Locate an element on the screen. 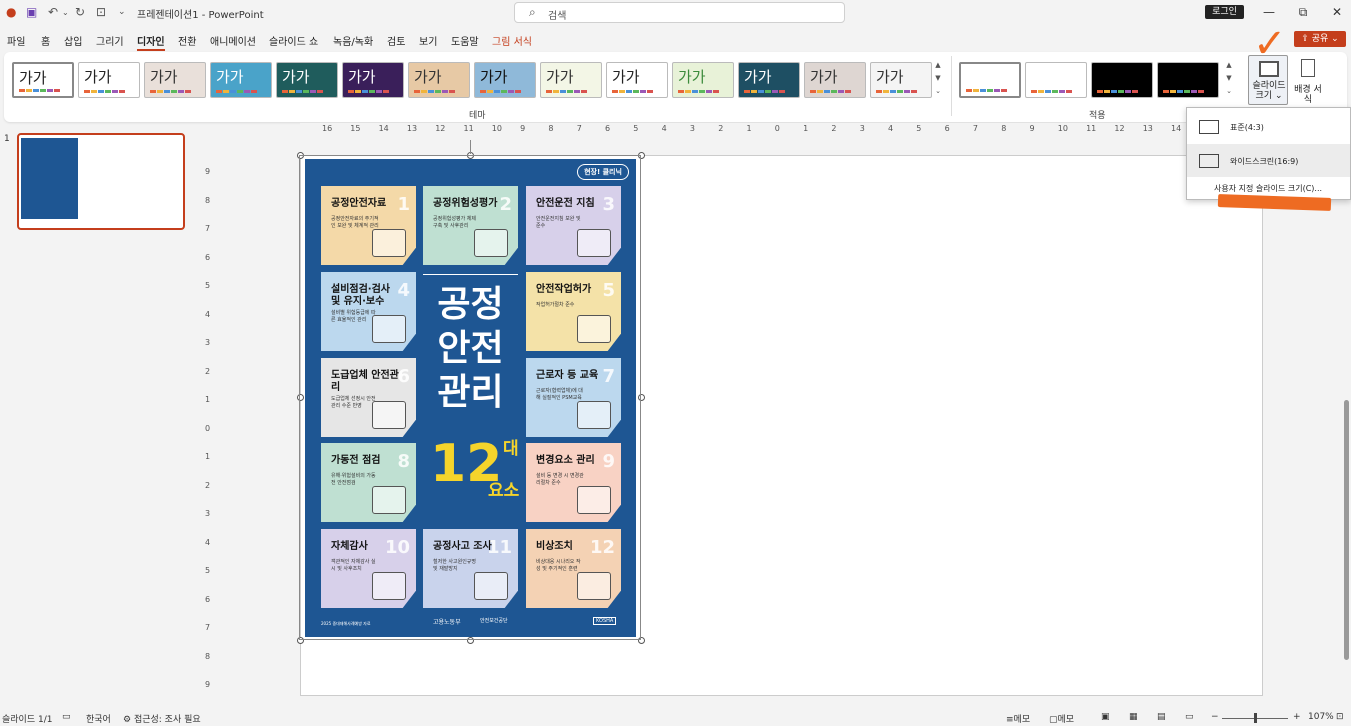 This screenshot has width=1351, height=726. tab-review: 검토 is located at coordinates (396, 40).